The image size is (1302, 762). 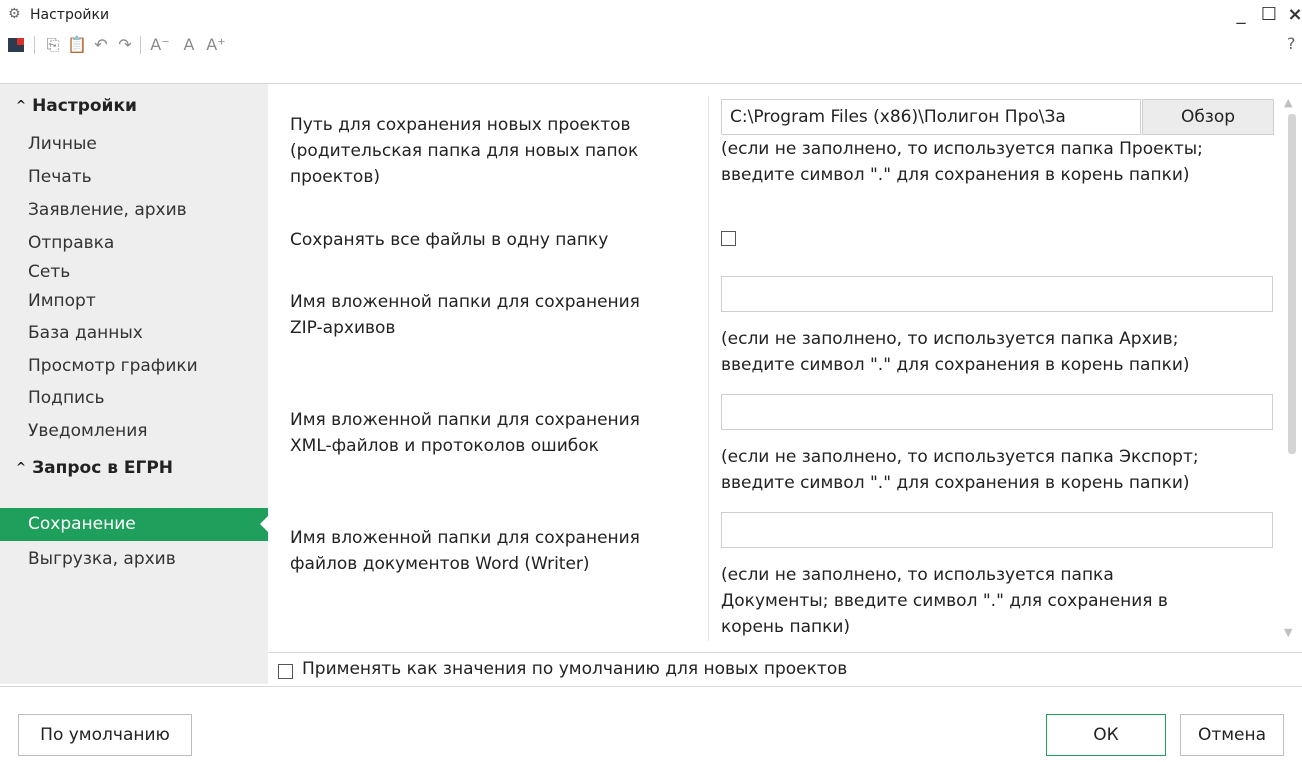 I want to click on label-line: ZIP-архивов, so click(x=343, y=328).